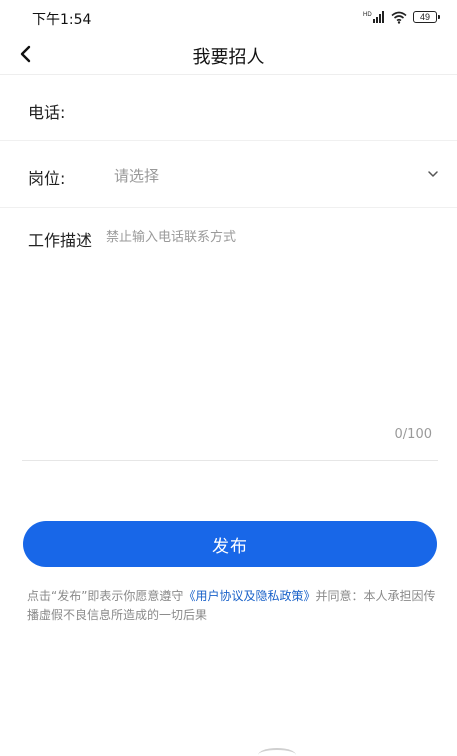 This screenshot has height=756, width=457. I want to click on position-placeholder: 请选择, so click(137, 176).